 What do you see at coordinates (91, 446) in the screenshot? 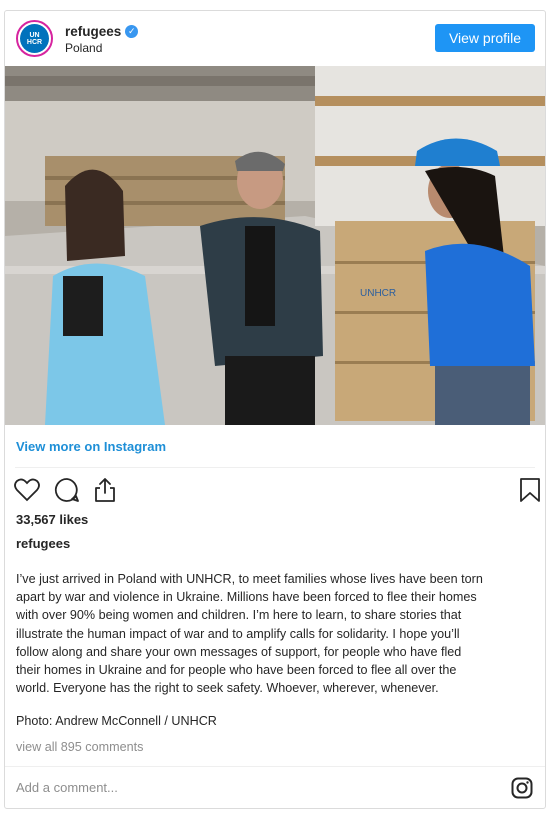
I see `view-more-link: View more on Instagram` at bounding box center [91, 446].